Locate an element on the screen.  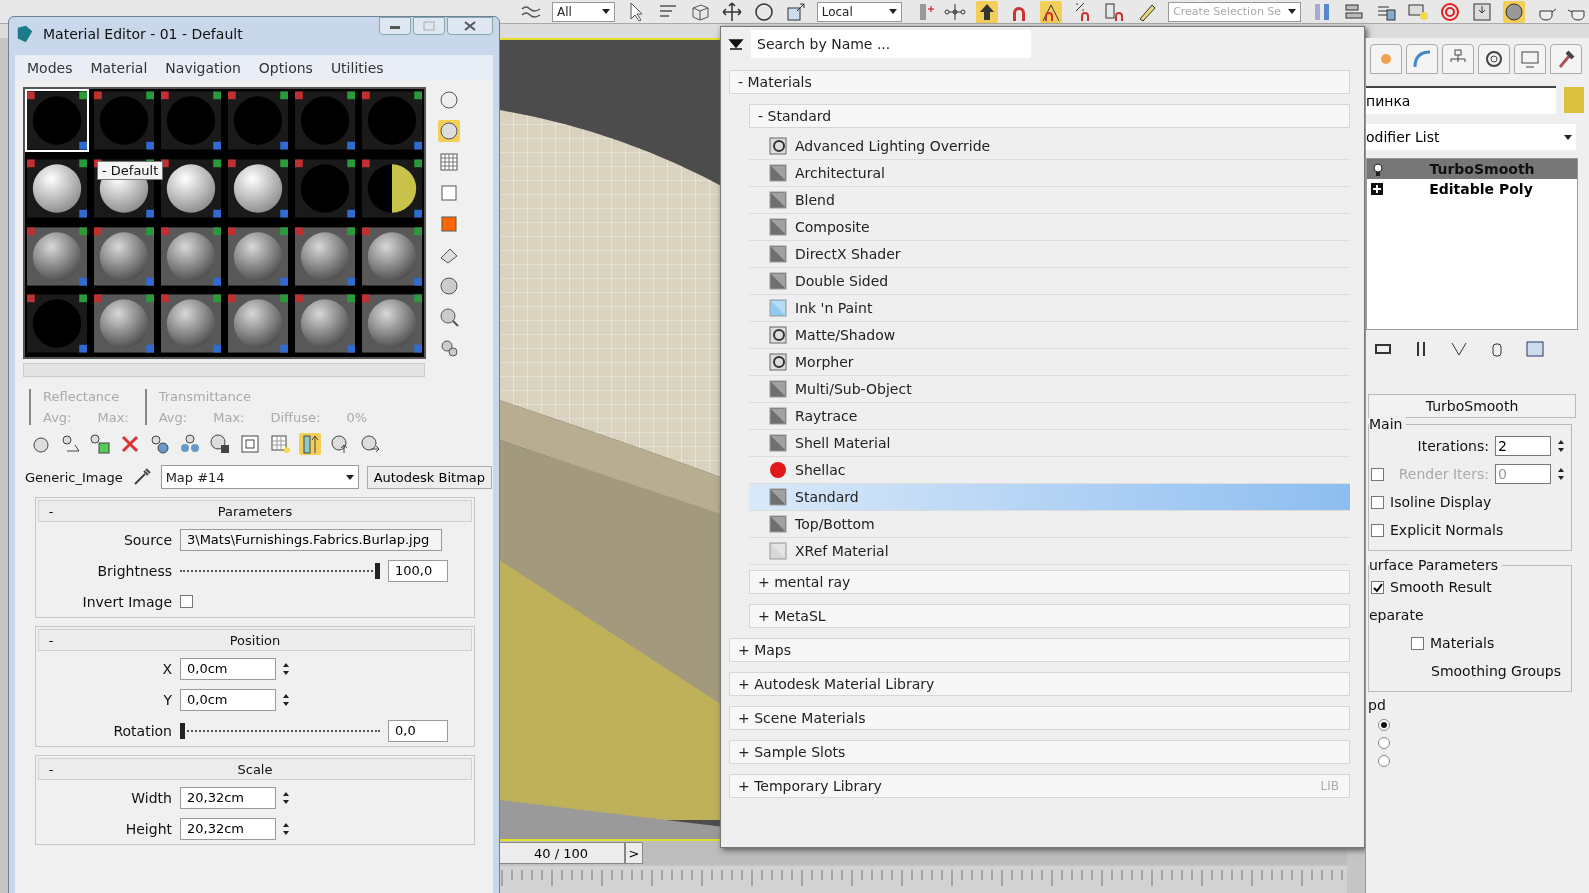
material-type-item: Standard is located at coordinates (1049, 497).